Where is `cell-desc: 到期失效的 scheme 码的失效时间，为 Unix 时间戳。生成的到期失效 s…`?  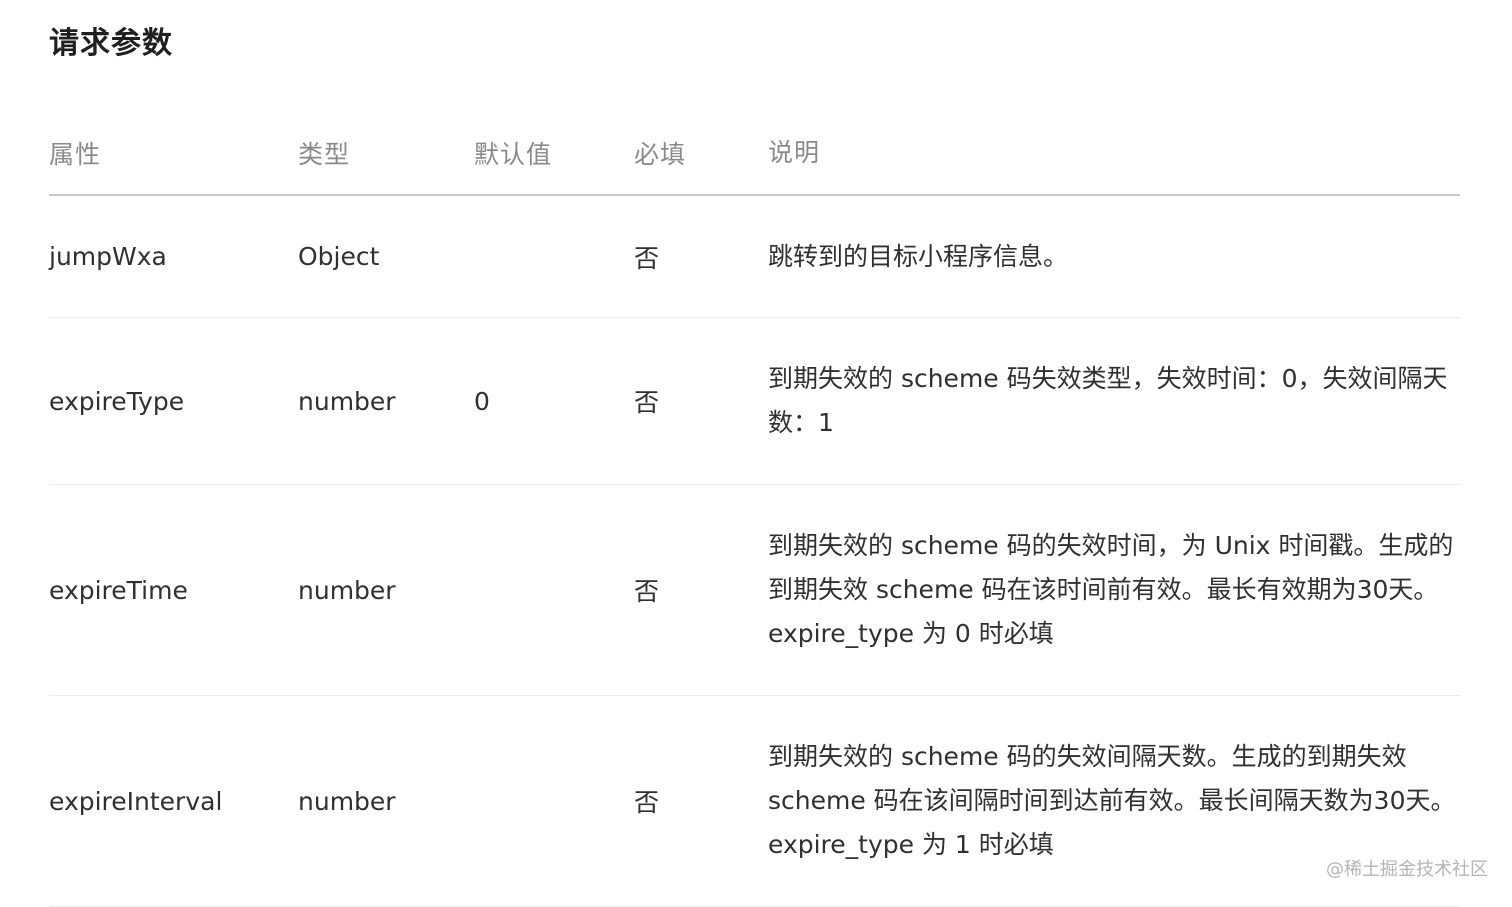
cell-desc: 到期失效的 scheme 码的失效时间，为 Unix 时间戳。生成的到期失效 s… is located at coordinates (1111, 589).